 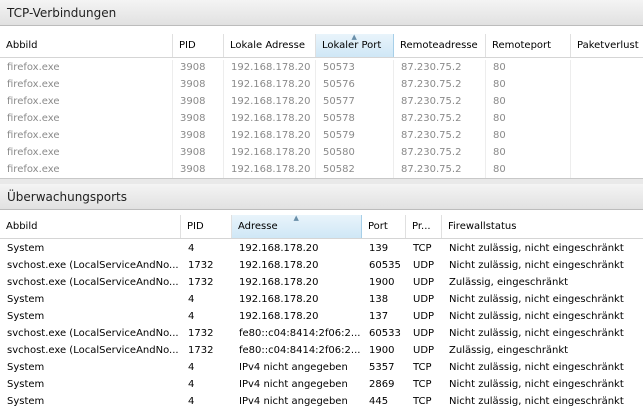 I want to click on column-header-port: Port, so click(x=384, y=226).